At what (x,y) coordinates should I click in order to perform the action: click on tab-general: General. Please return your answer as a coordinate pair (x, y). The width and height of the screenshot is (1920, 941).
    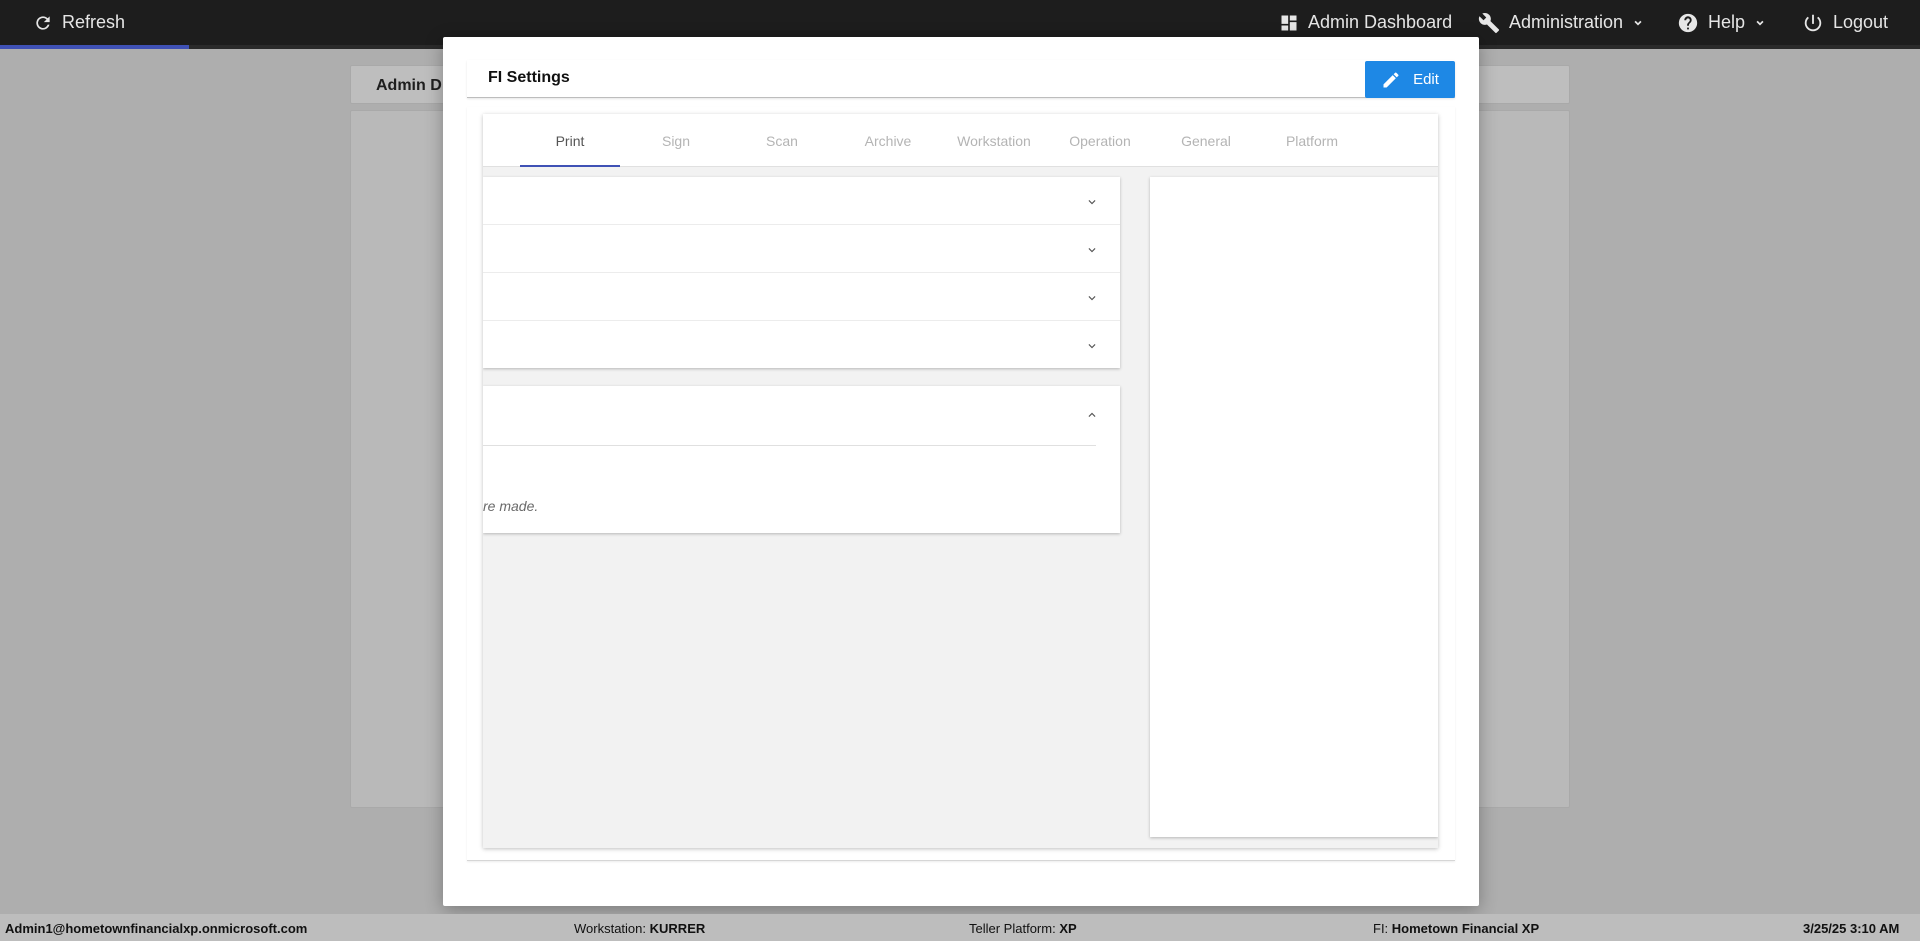
    Looking at the image, I should click on (1206, 140).